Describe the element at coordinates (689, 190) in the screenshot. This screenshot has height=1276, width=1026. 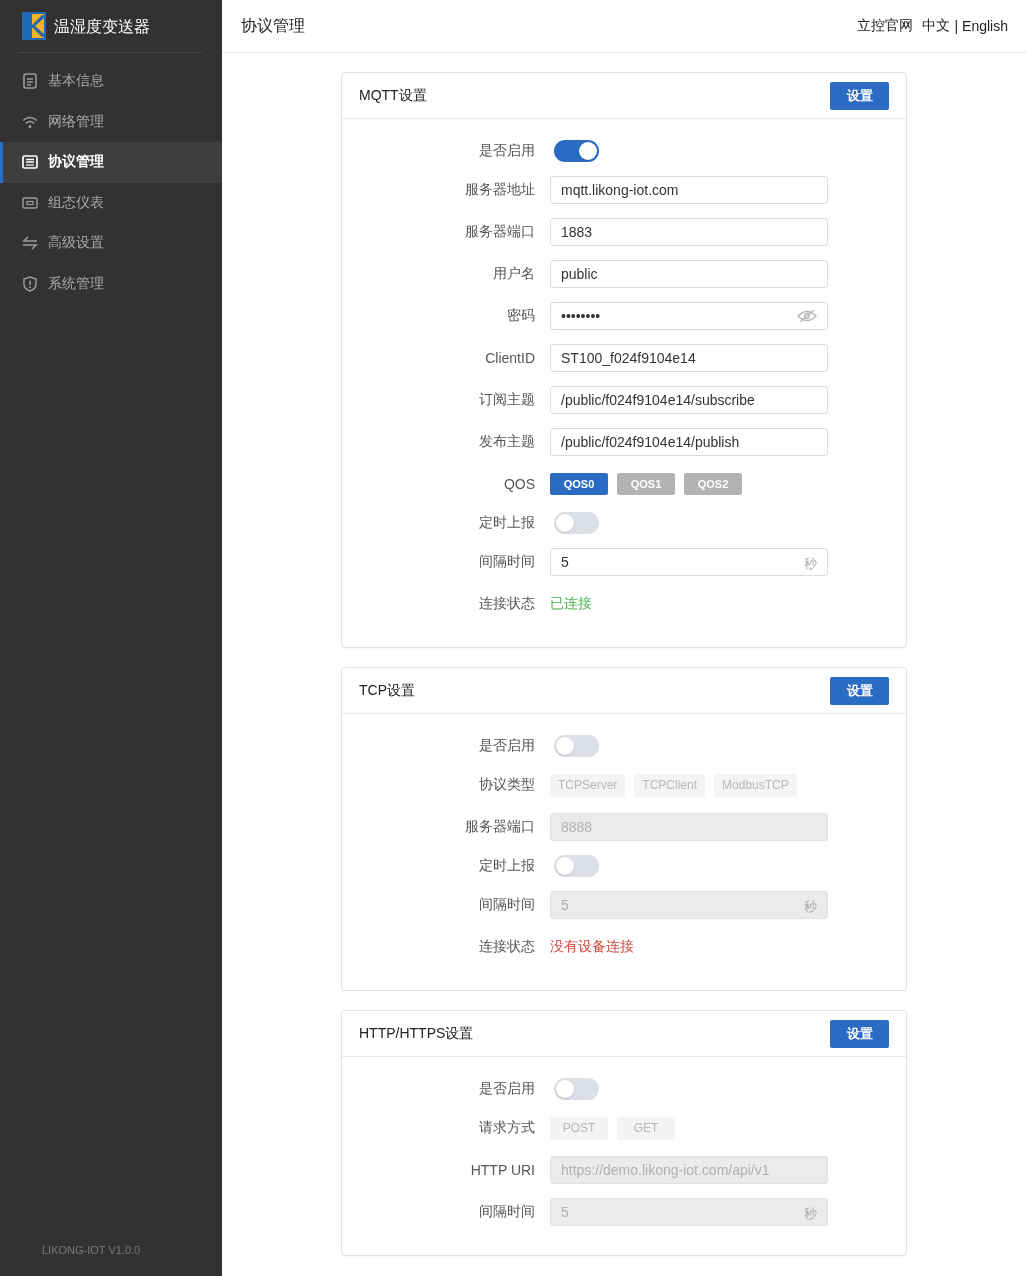
I see `text-input: mqtt.likong-iot.com` at that location.